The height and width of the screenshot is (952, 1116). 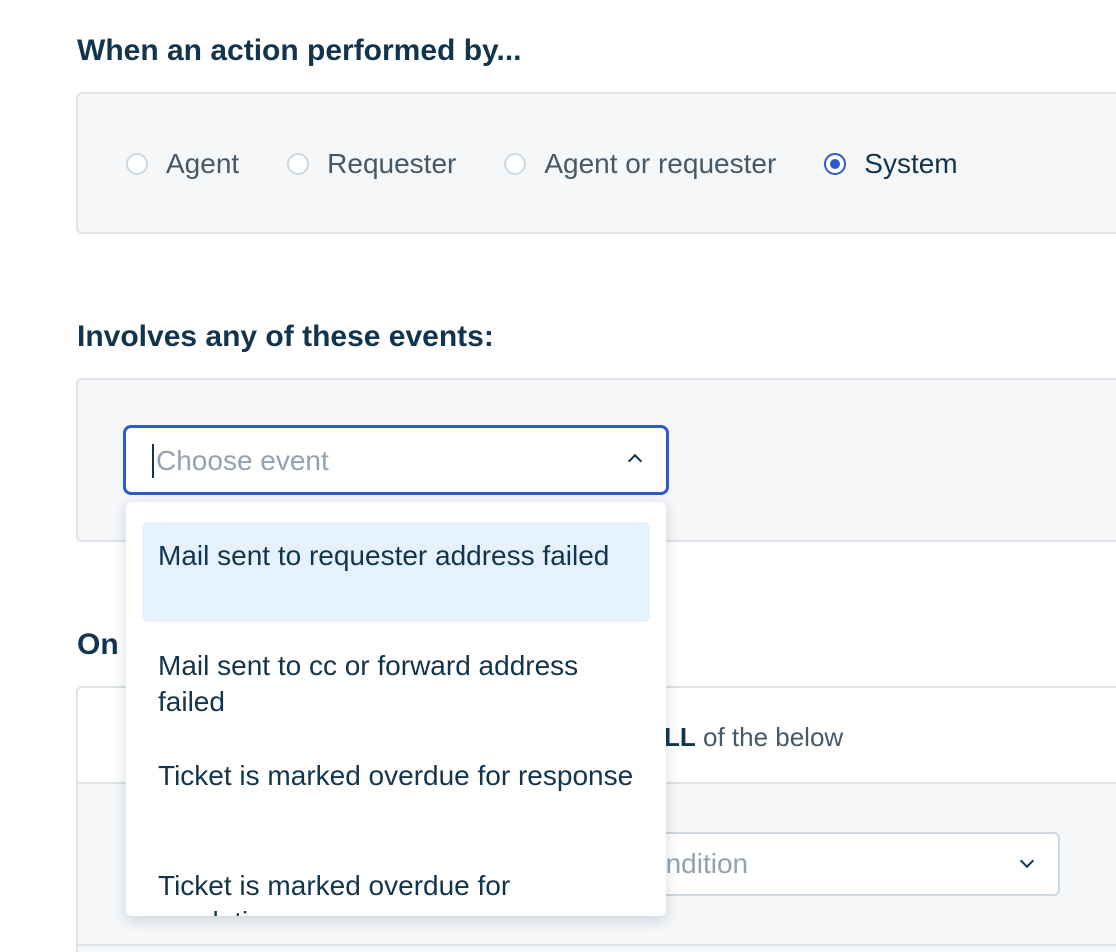 What do you see at coordinates (298, 164) in the screenshot?
I see `radio-requester-circle` at bounding box center [298, 164].